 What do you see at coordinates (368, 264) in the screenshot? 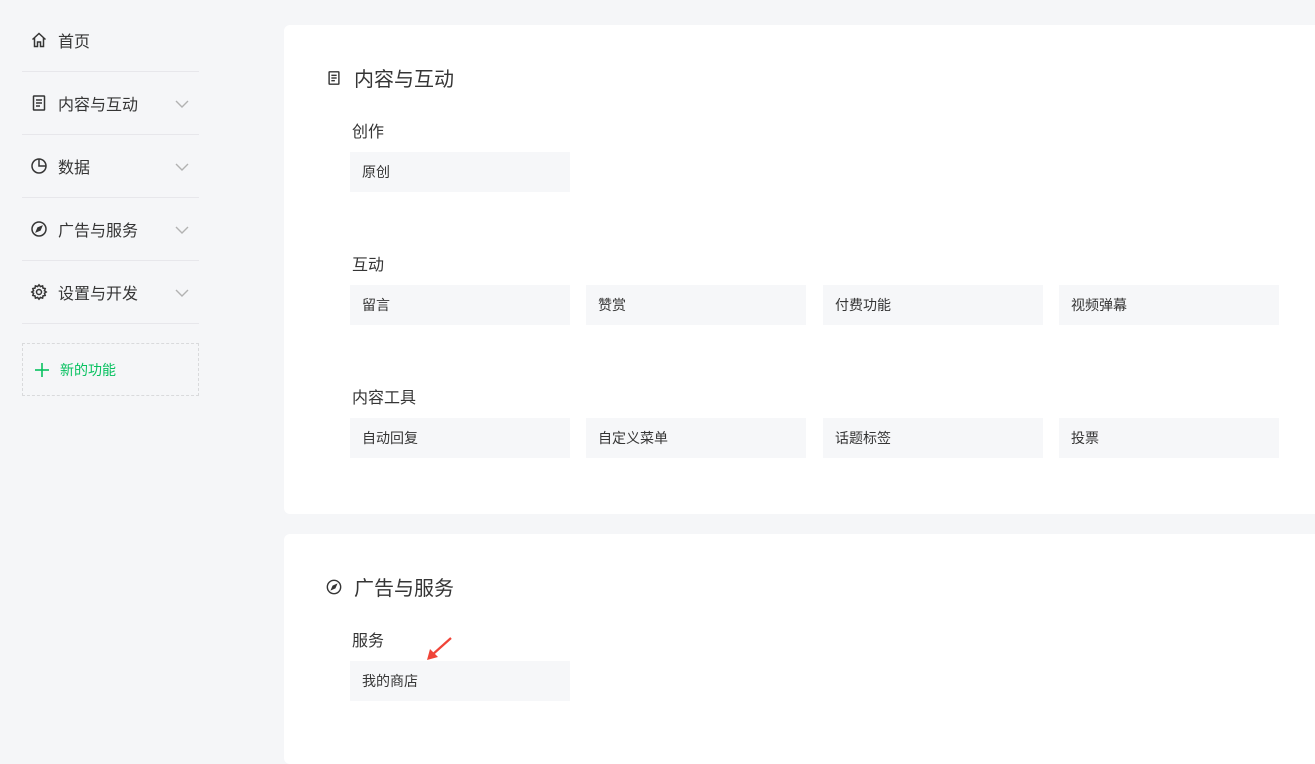
I see `section-label-interaction: 互动` at bounding box center [368, 264].